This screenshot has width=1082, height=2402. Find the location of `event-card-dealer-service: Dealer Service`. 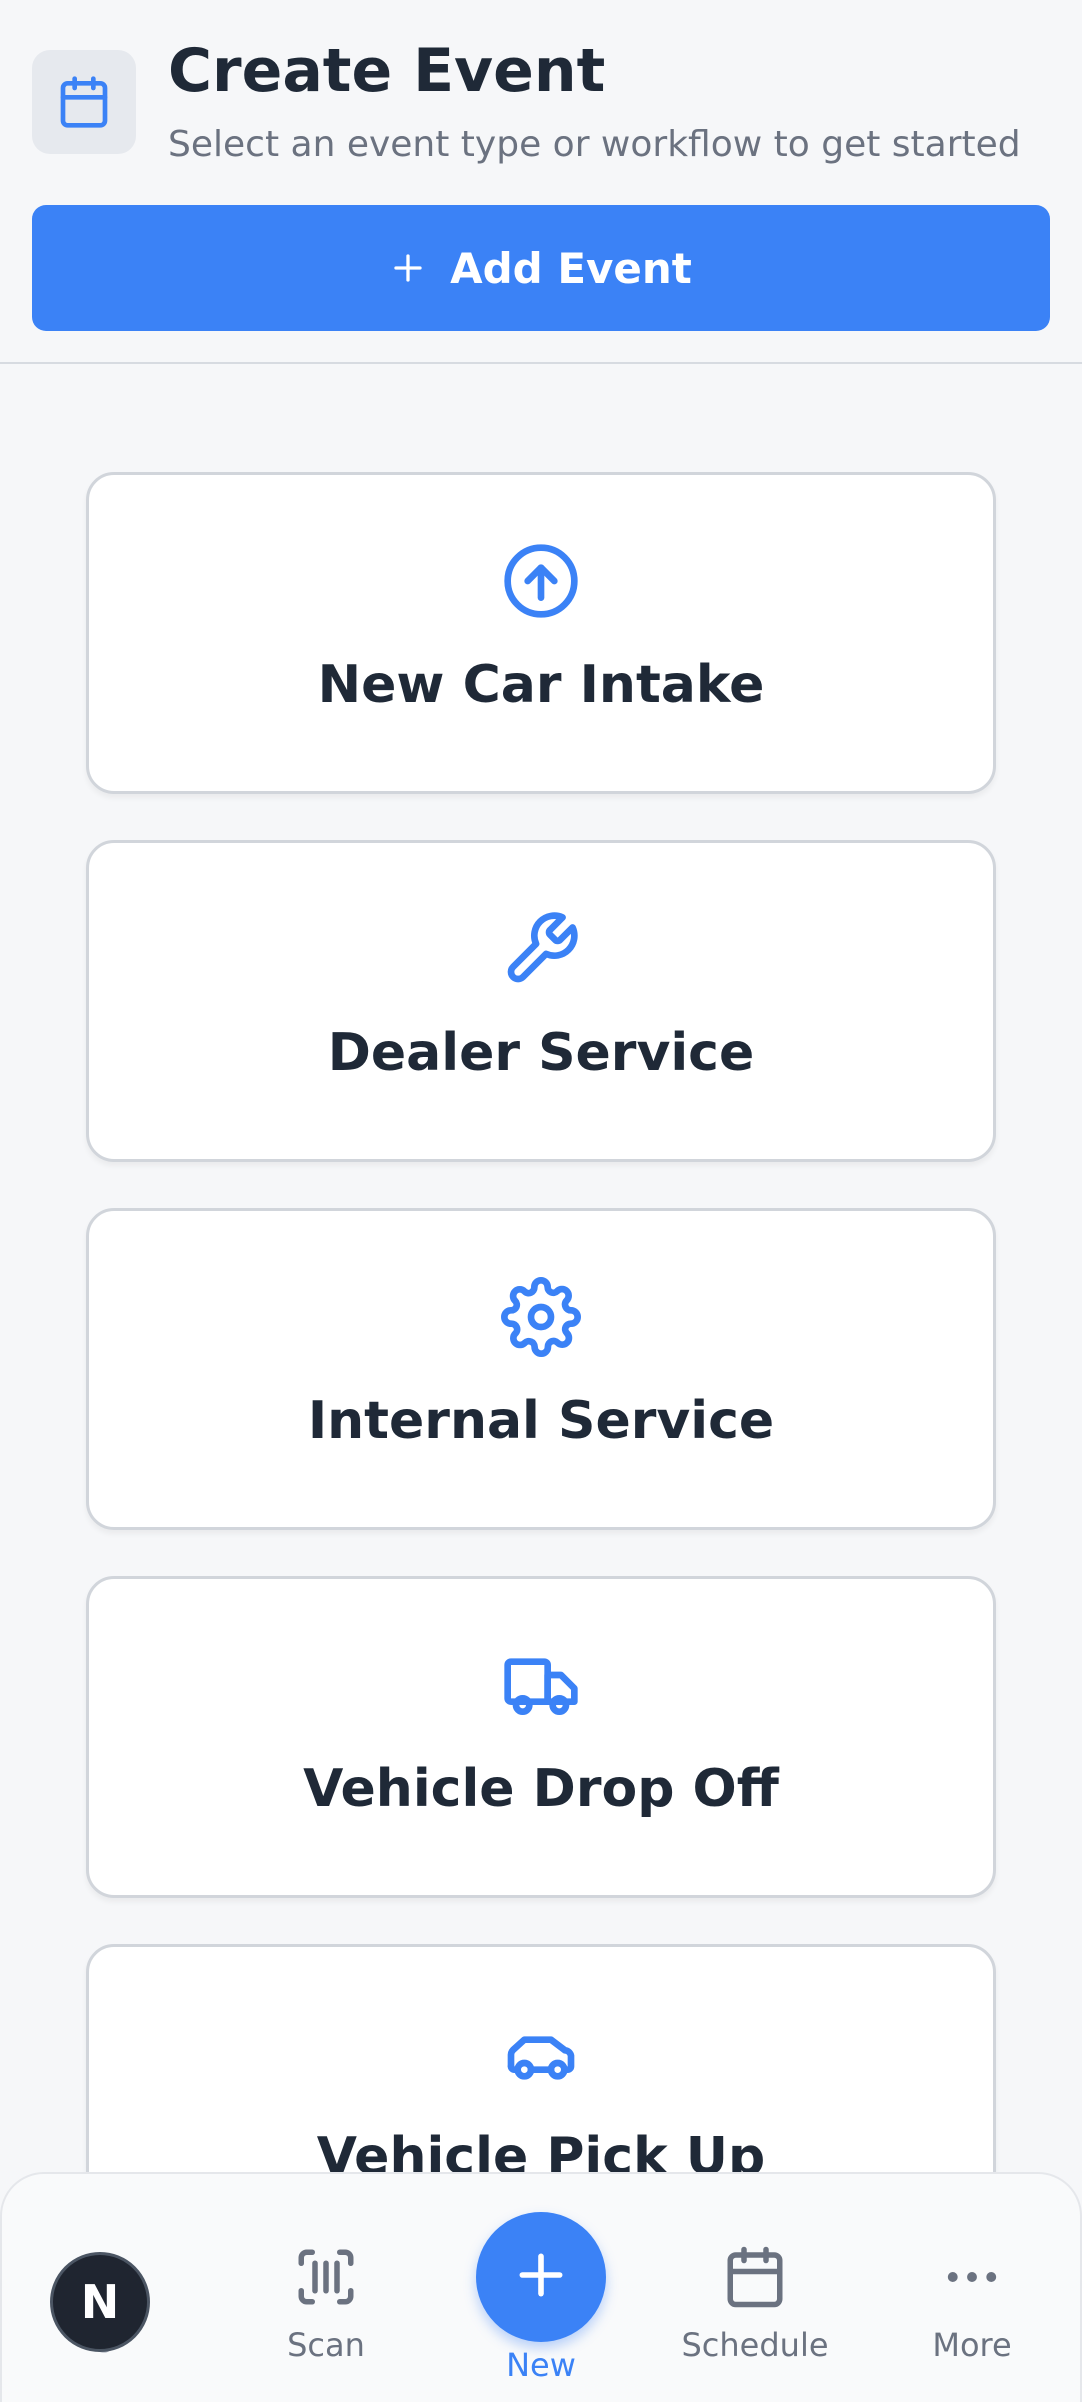

event-card-dealer-service: Dealer Service is located at coordinates (541, 1001).